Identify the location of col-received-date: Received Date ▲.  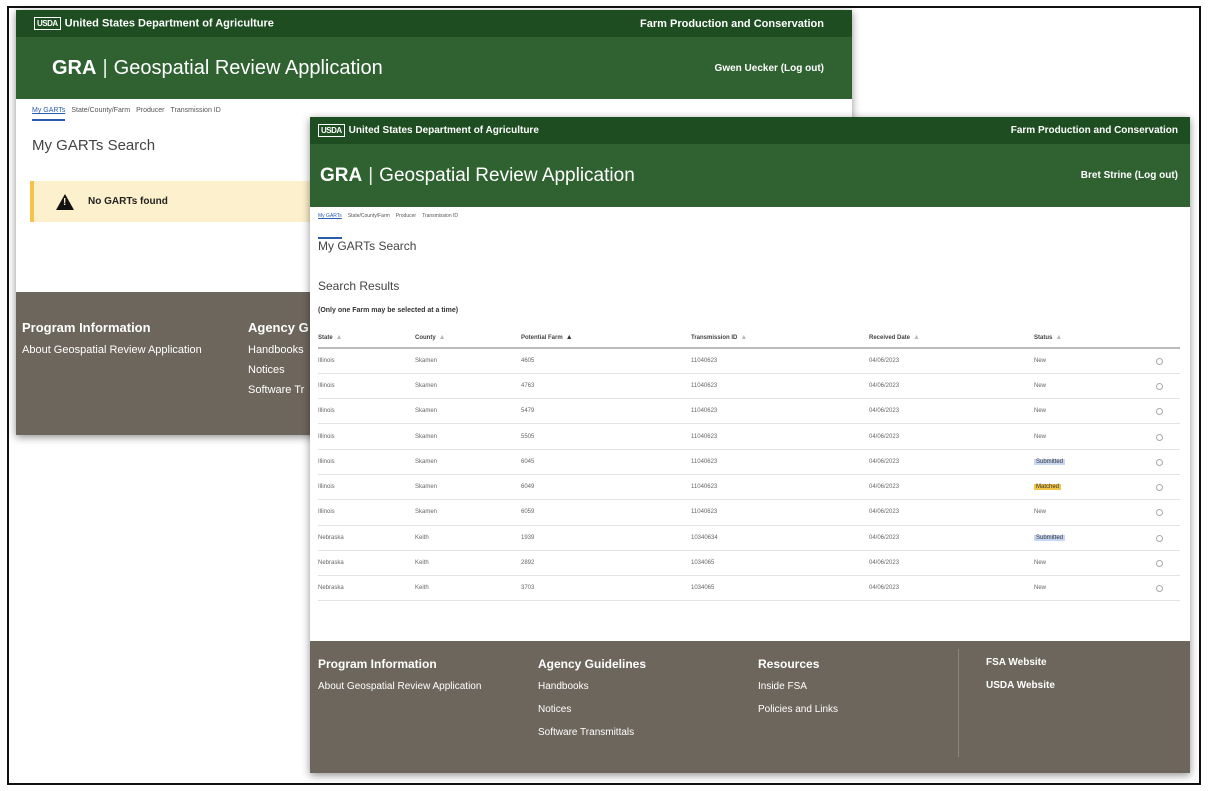
(951, 338).